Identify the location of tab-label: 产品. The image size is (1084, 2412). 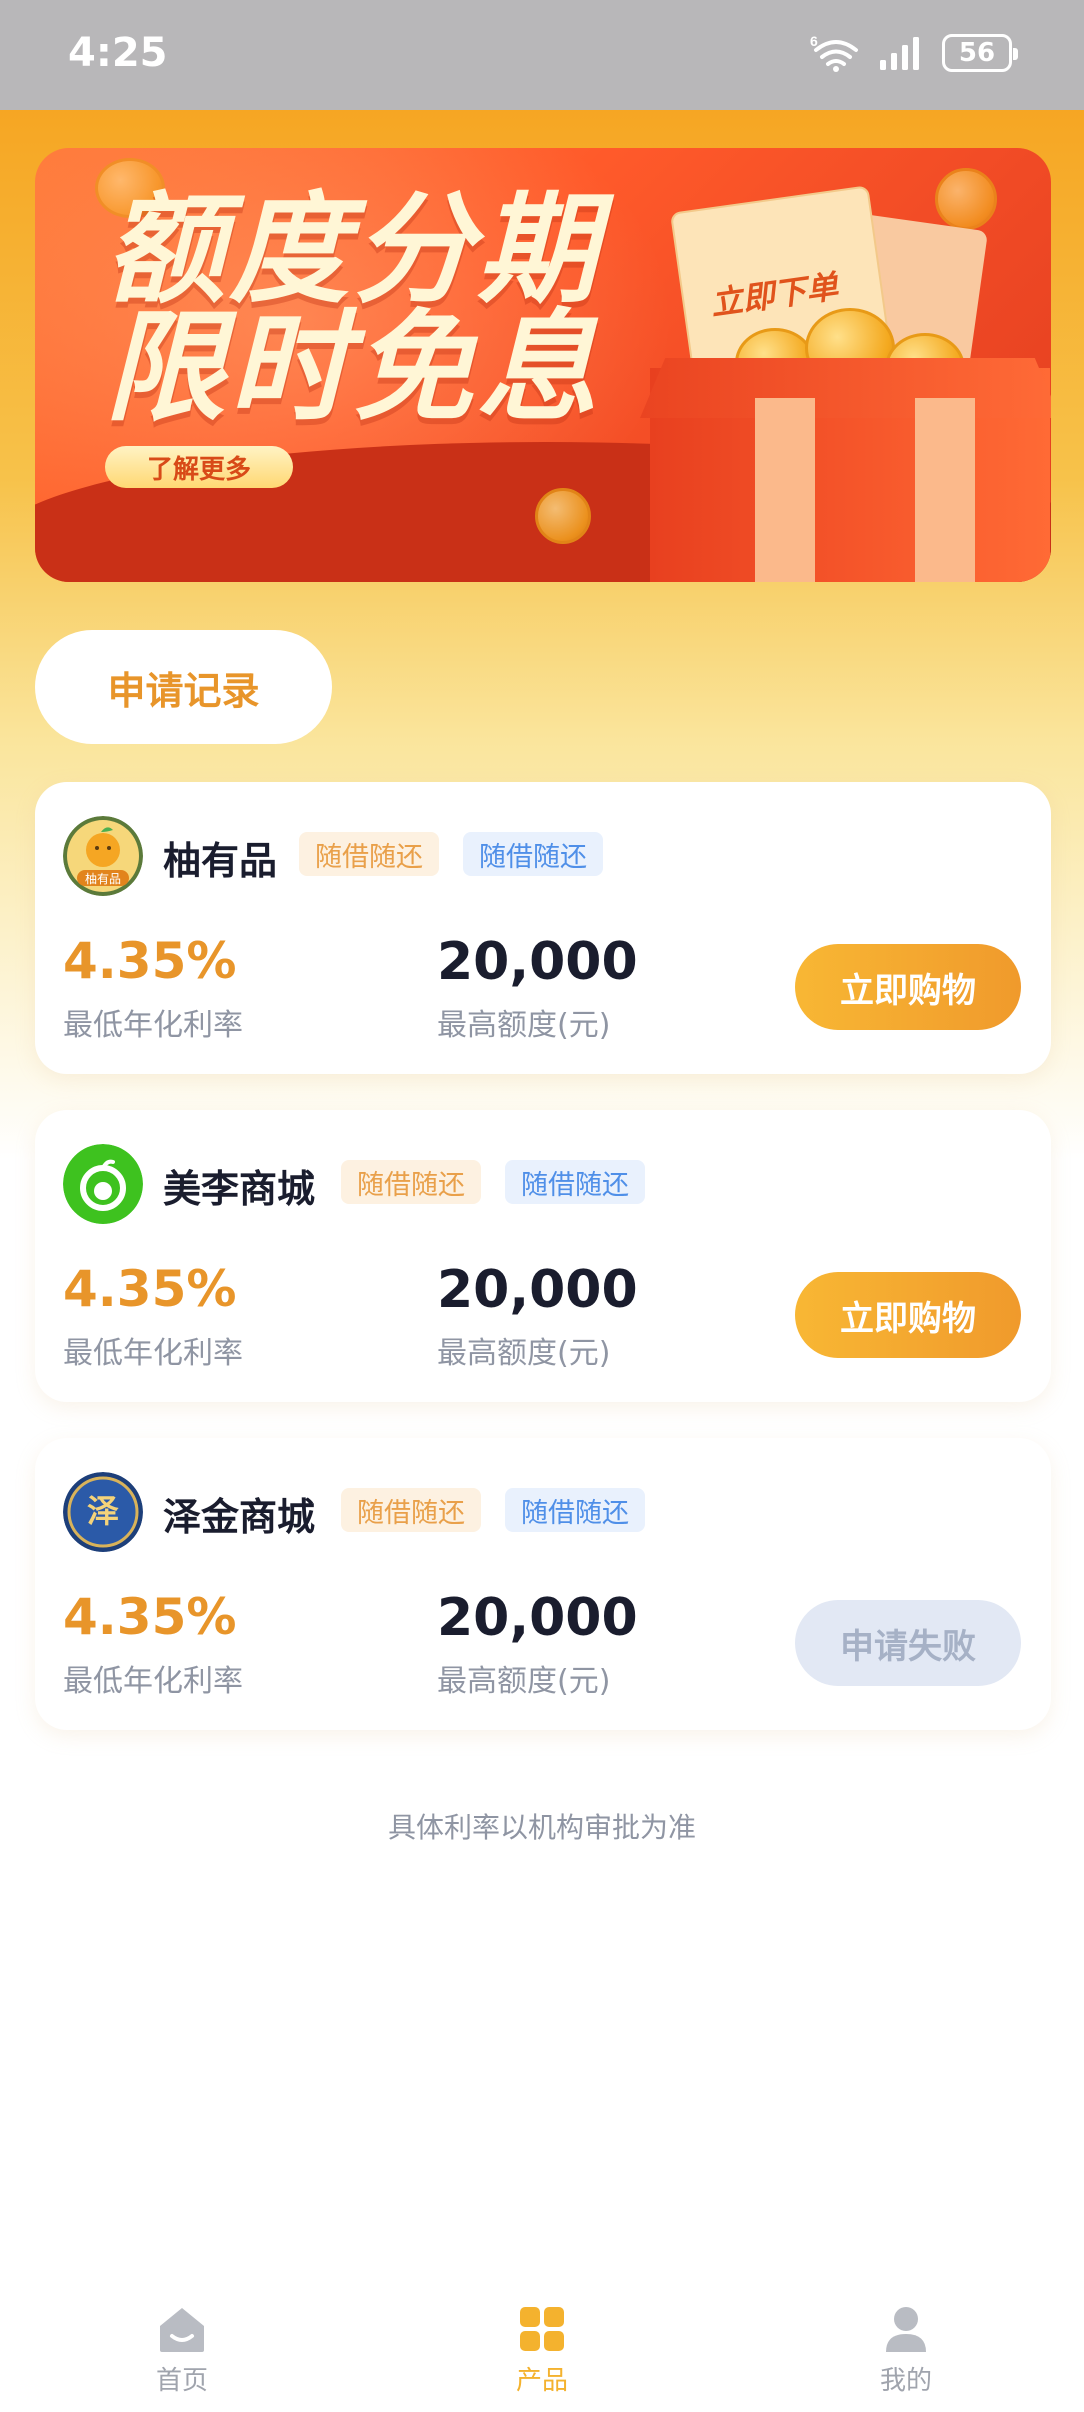
(541, 2381).